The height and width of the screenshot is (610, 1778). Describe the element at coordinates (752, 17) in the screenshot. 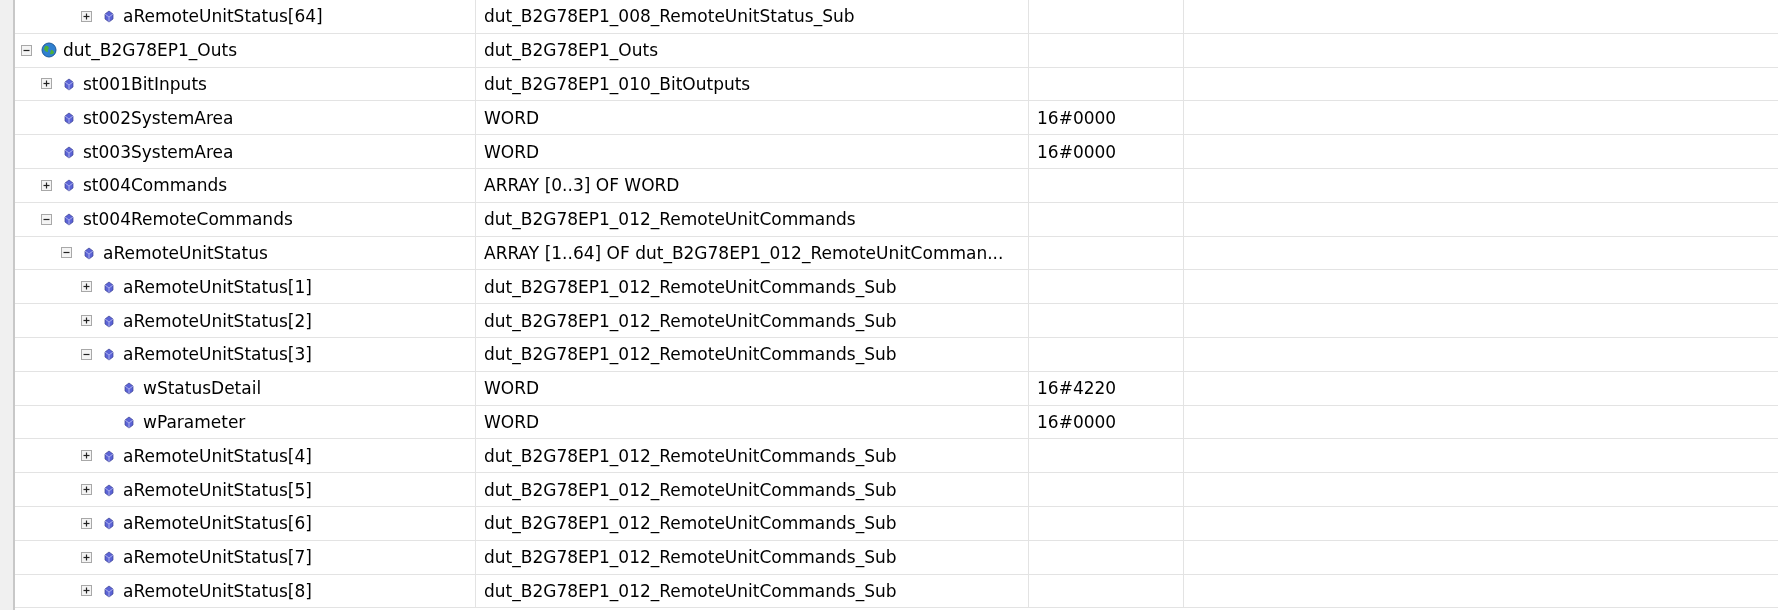

I see `table-cell: dut_B2G78EP1_008_RemoteUnitStatus_Sub` at that location.